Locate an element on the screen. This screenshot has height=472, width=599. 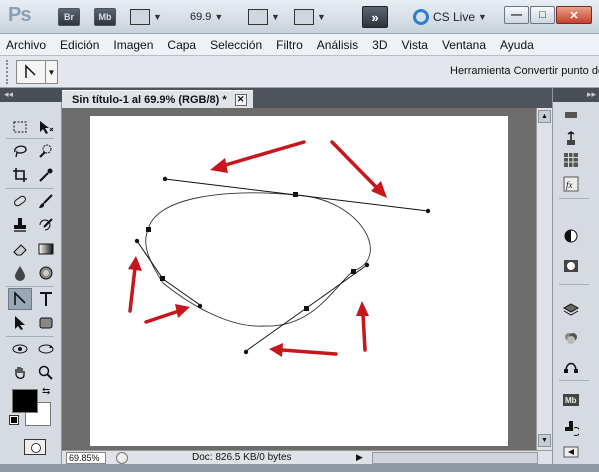
bridge-button: Br is located at coordinates (69, 17).